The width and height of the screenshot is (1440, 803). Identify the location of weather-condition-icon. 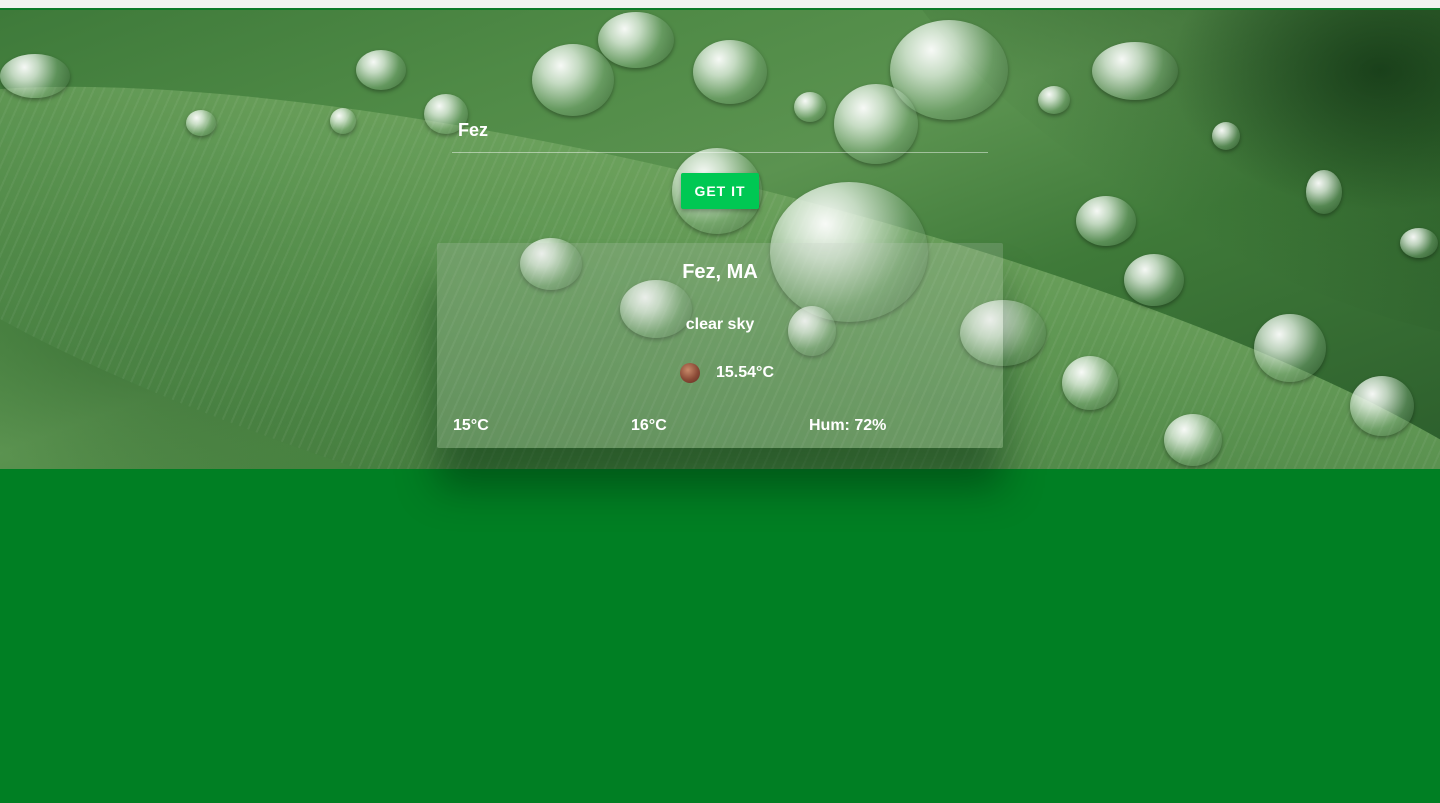
(690, 373).